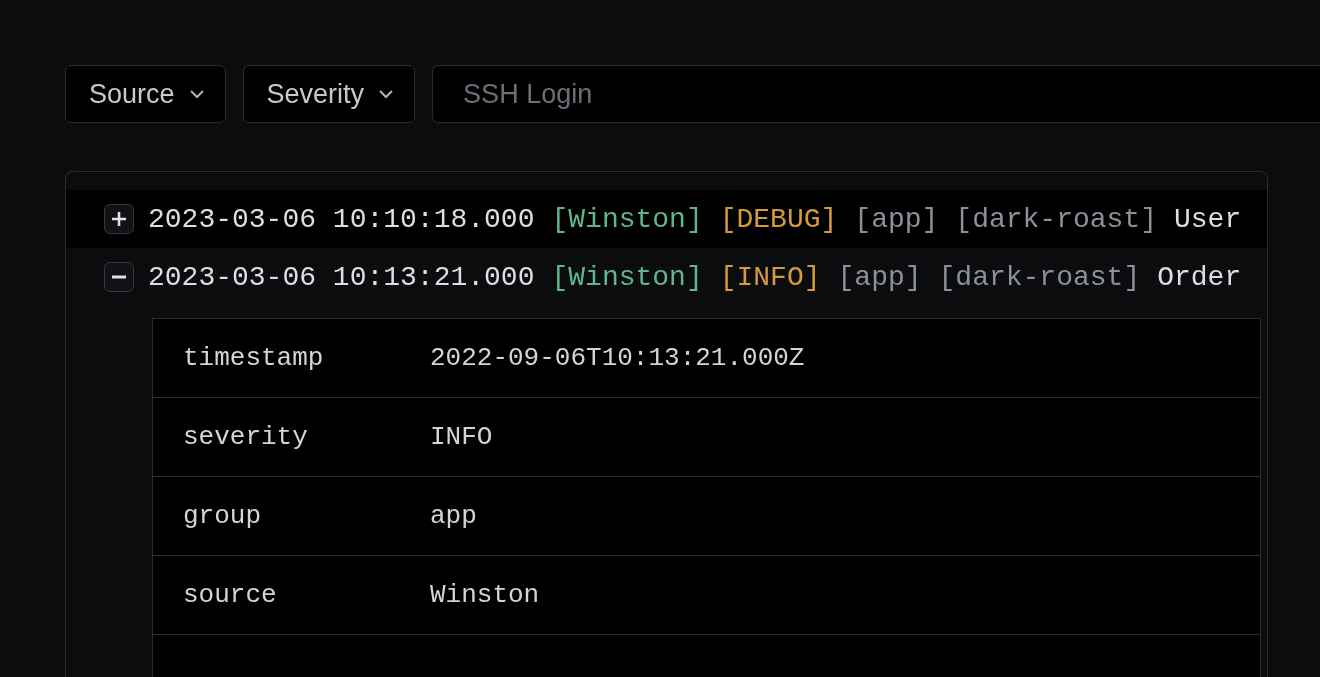  Describe the element at coordinates (770, 277) in the screenshot. I see `log-severity: [INFO]` at that location.